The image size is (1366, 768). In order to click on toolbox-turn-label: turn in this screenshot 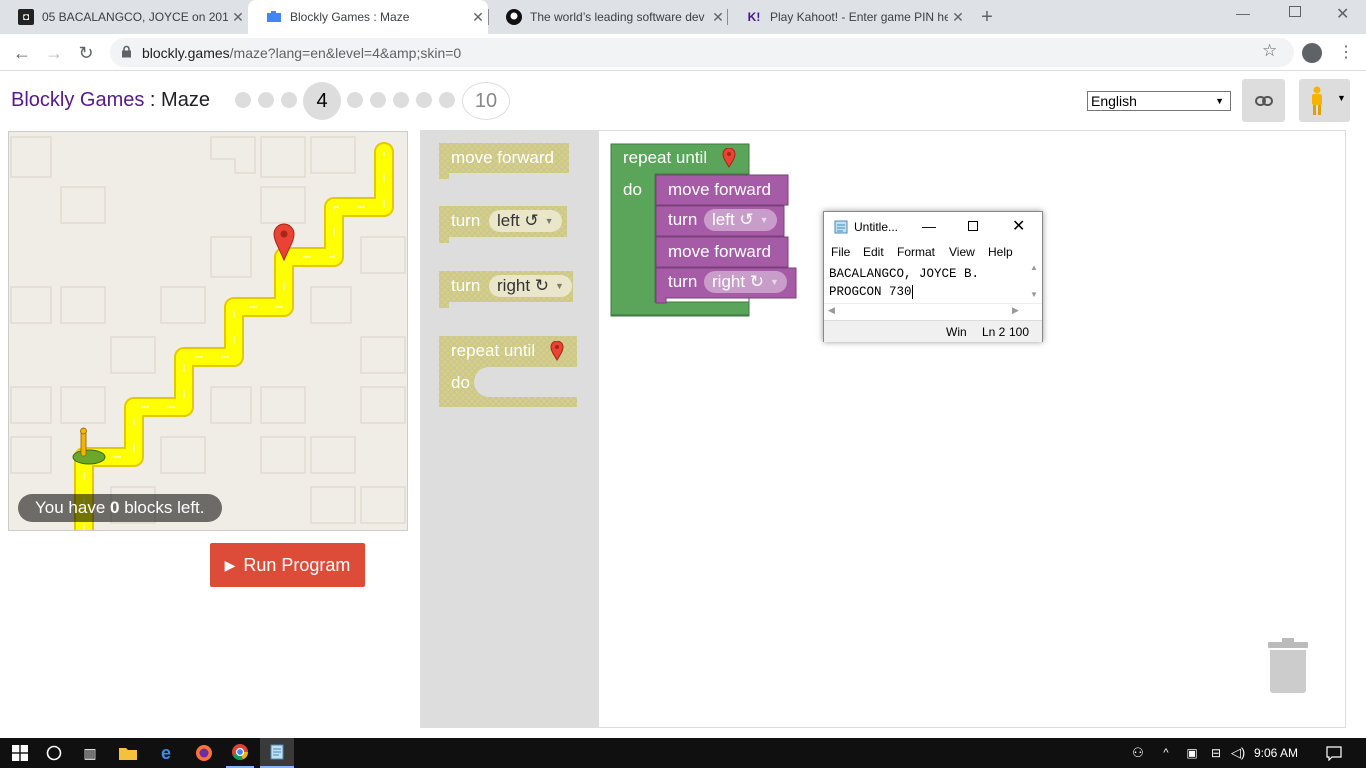, I will do `click(466, 285)`.